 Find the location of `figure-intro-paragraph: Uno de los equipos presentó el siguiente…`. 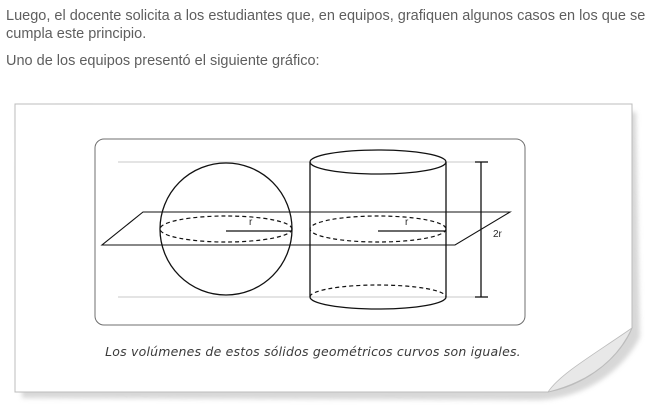

figure-intro-paragraph: Uno de los equipos presentó el siguiente… is located at coordinates (163, 61).